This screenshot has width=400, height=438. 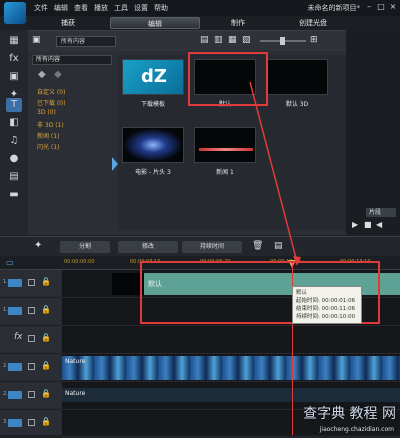 I want to click on tooltip-duration: 持续时间: 00:00:10:00, so click(x=326, y=317).